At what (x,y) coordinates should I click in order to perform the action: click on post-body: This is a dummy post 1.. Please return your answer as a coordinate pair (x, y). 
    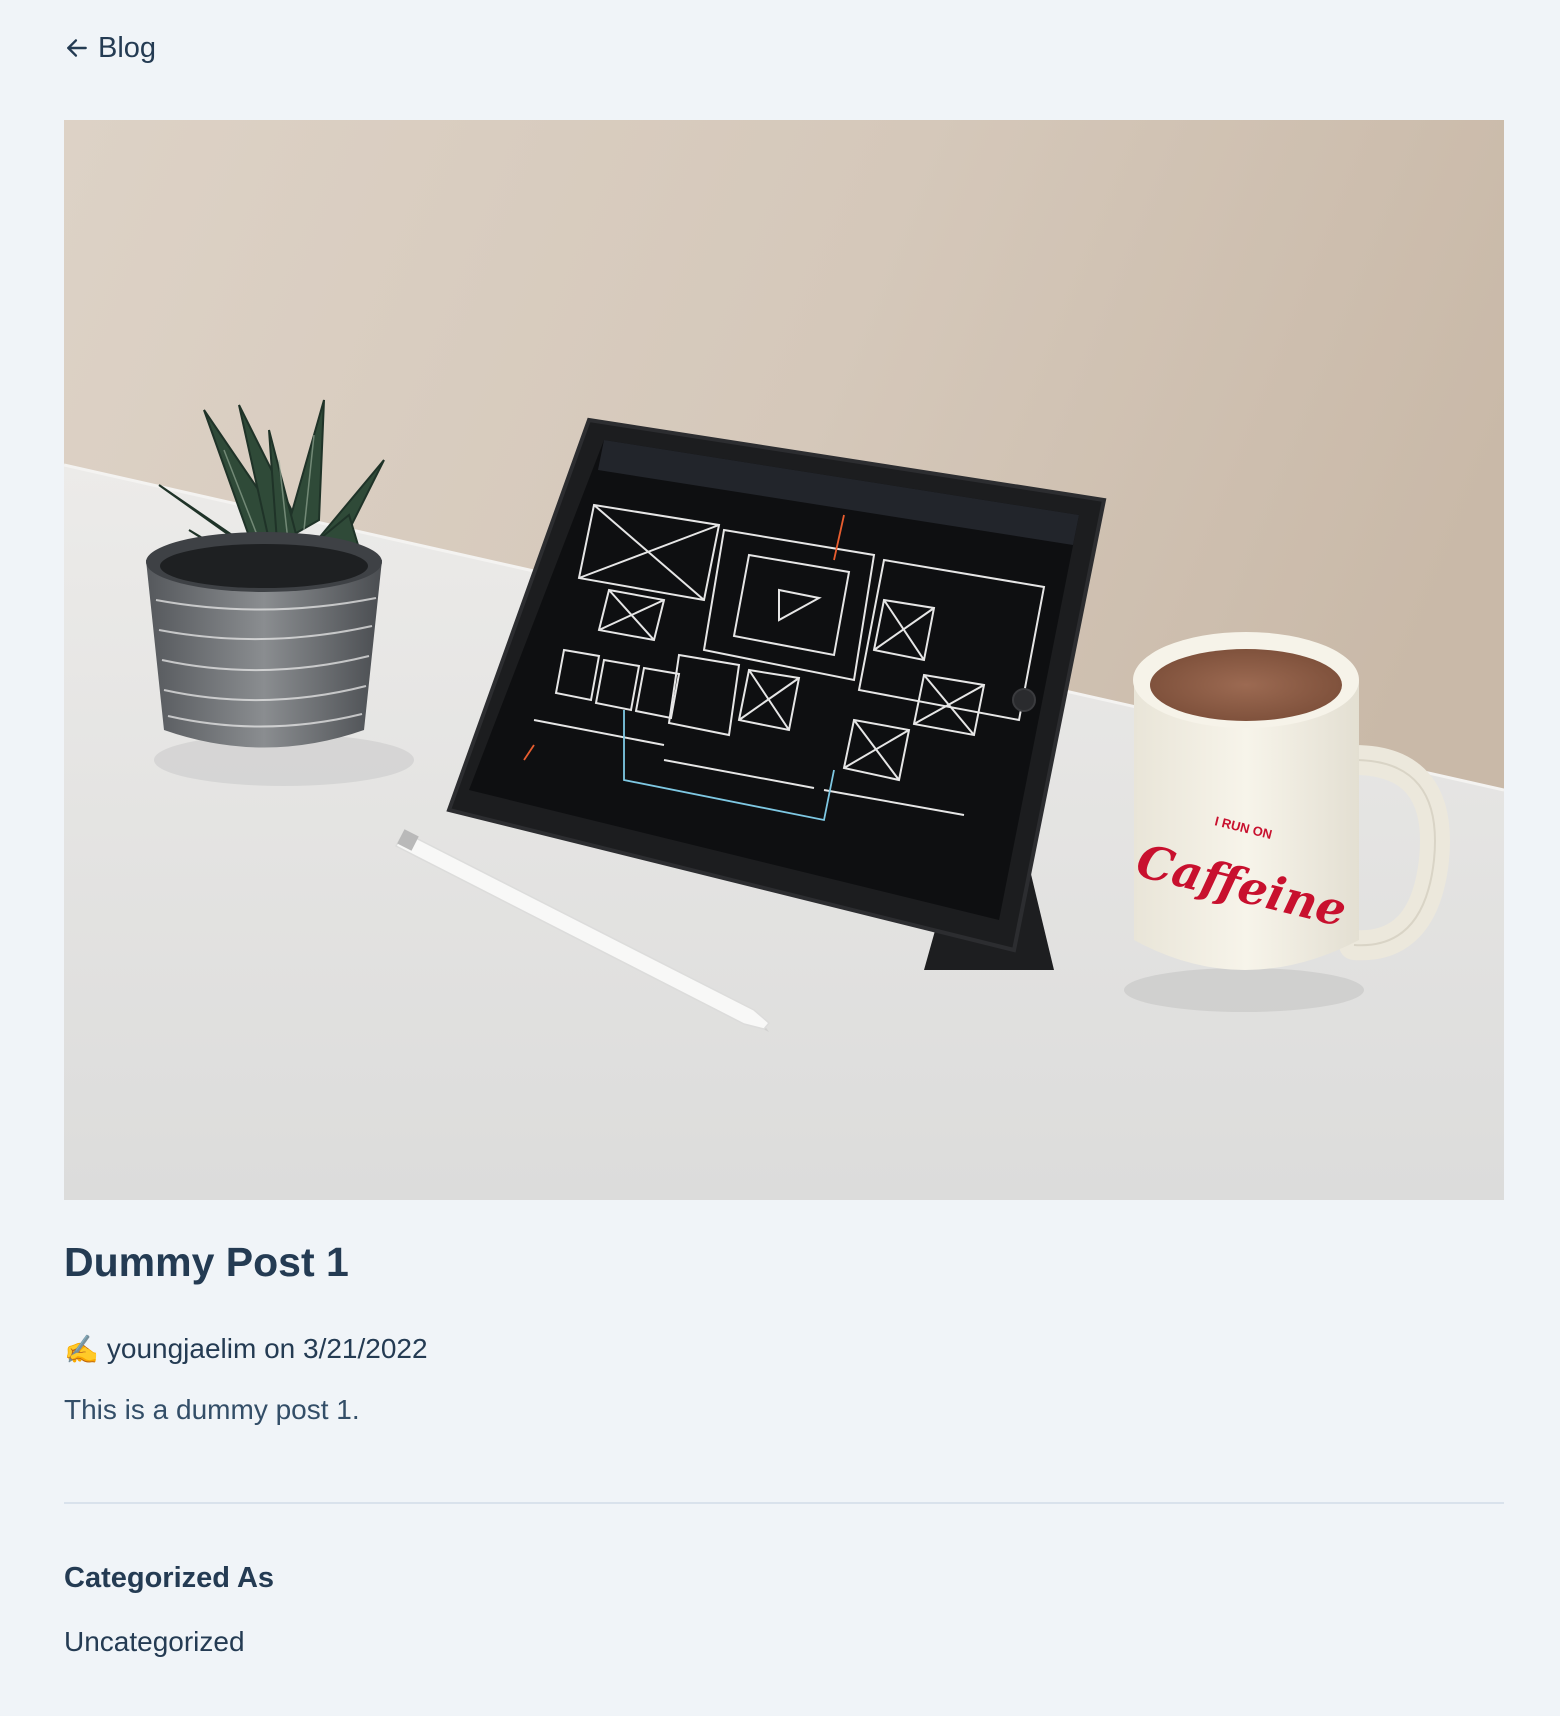
    Looking at the image, I should click on (212, 1409).